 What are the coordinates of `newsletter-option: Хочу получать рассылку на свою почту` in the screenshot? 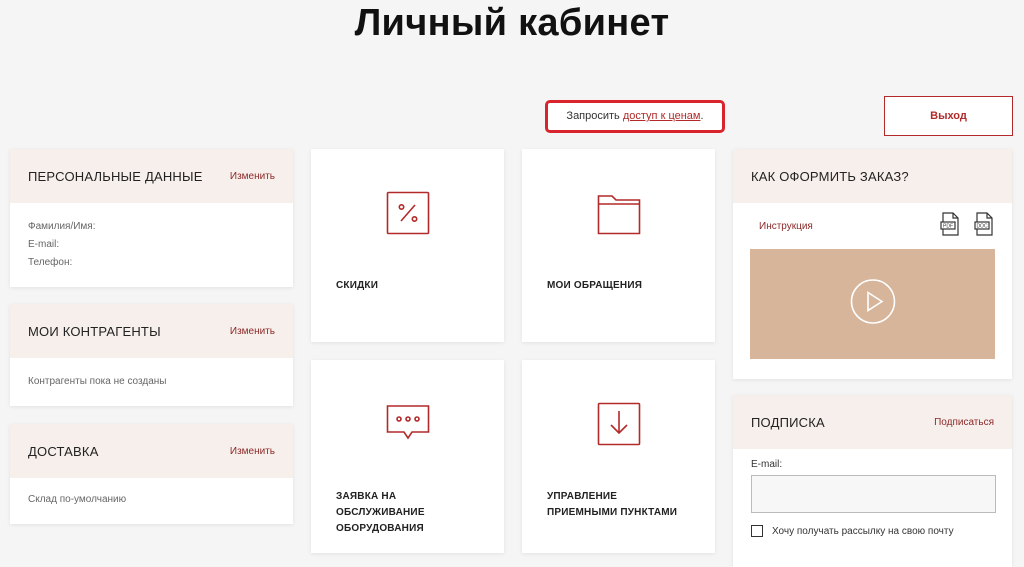 It's located at (872, 525).